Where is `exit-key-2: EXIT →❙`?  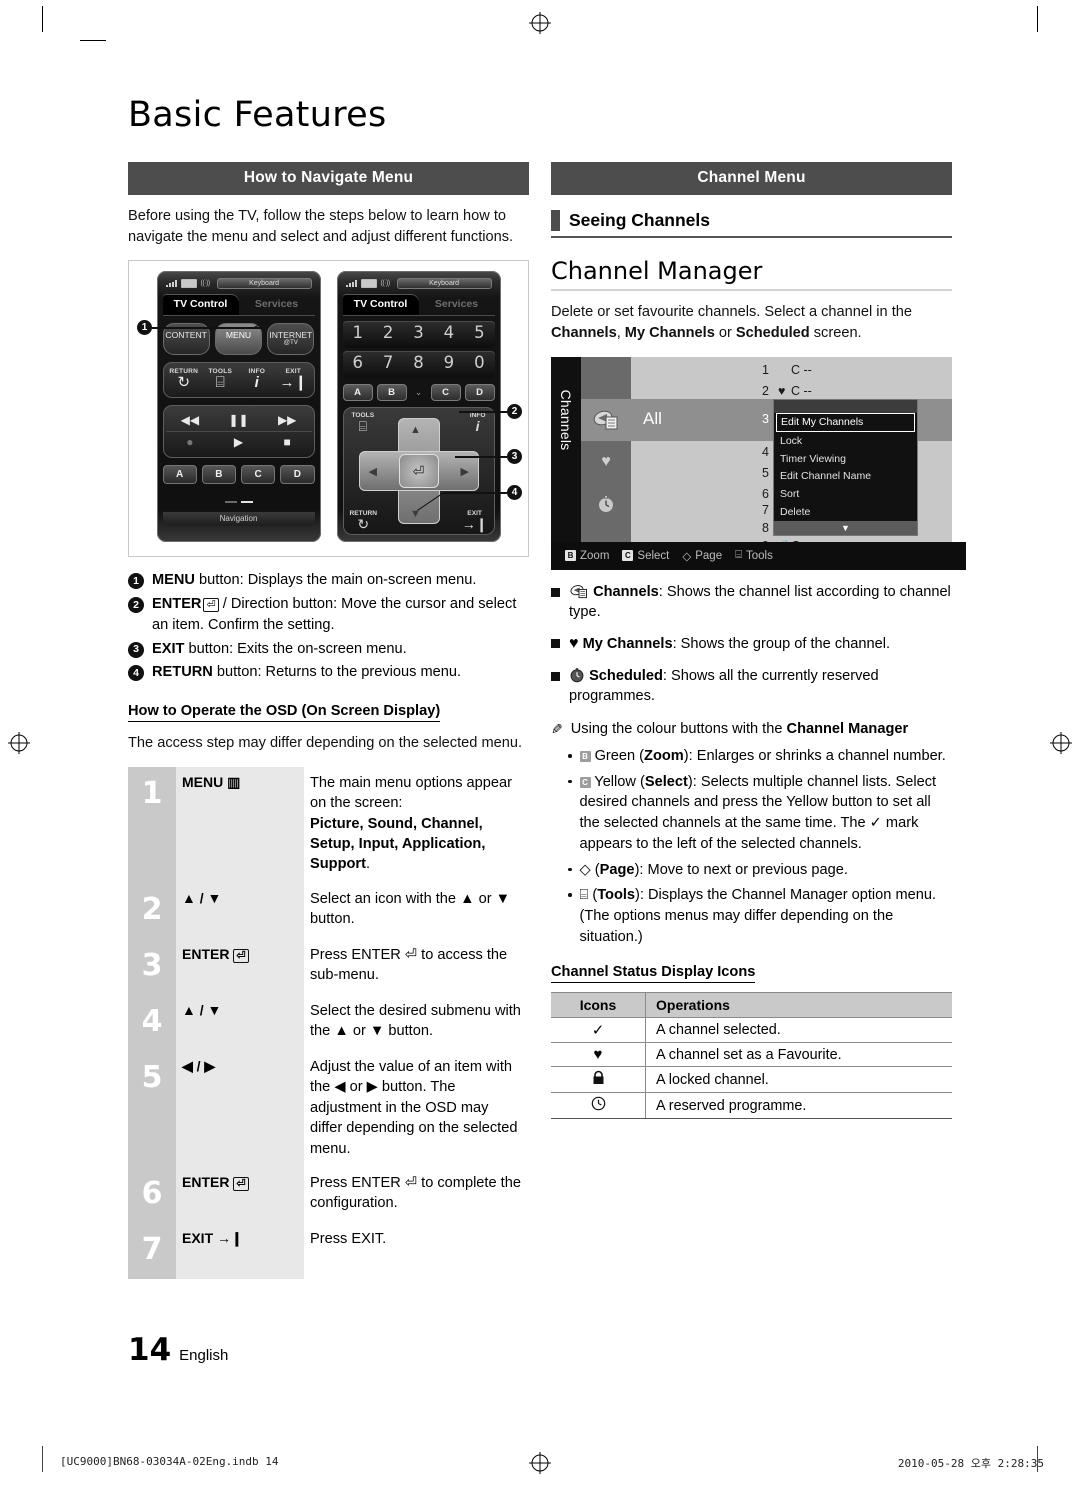
exit-key-2: EXIT →❙ is located at coordinates (475, 521).